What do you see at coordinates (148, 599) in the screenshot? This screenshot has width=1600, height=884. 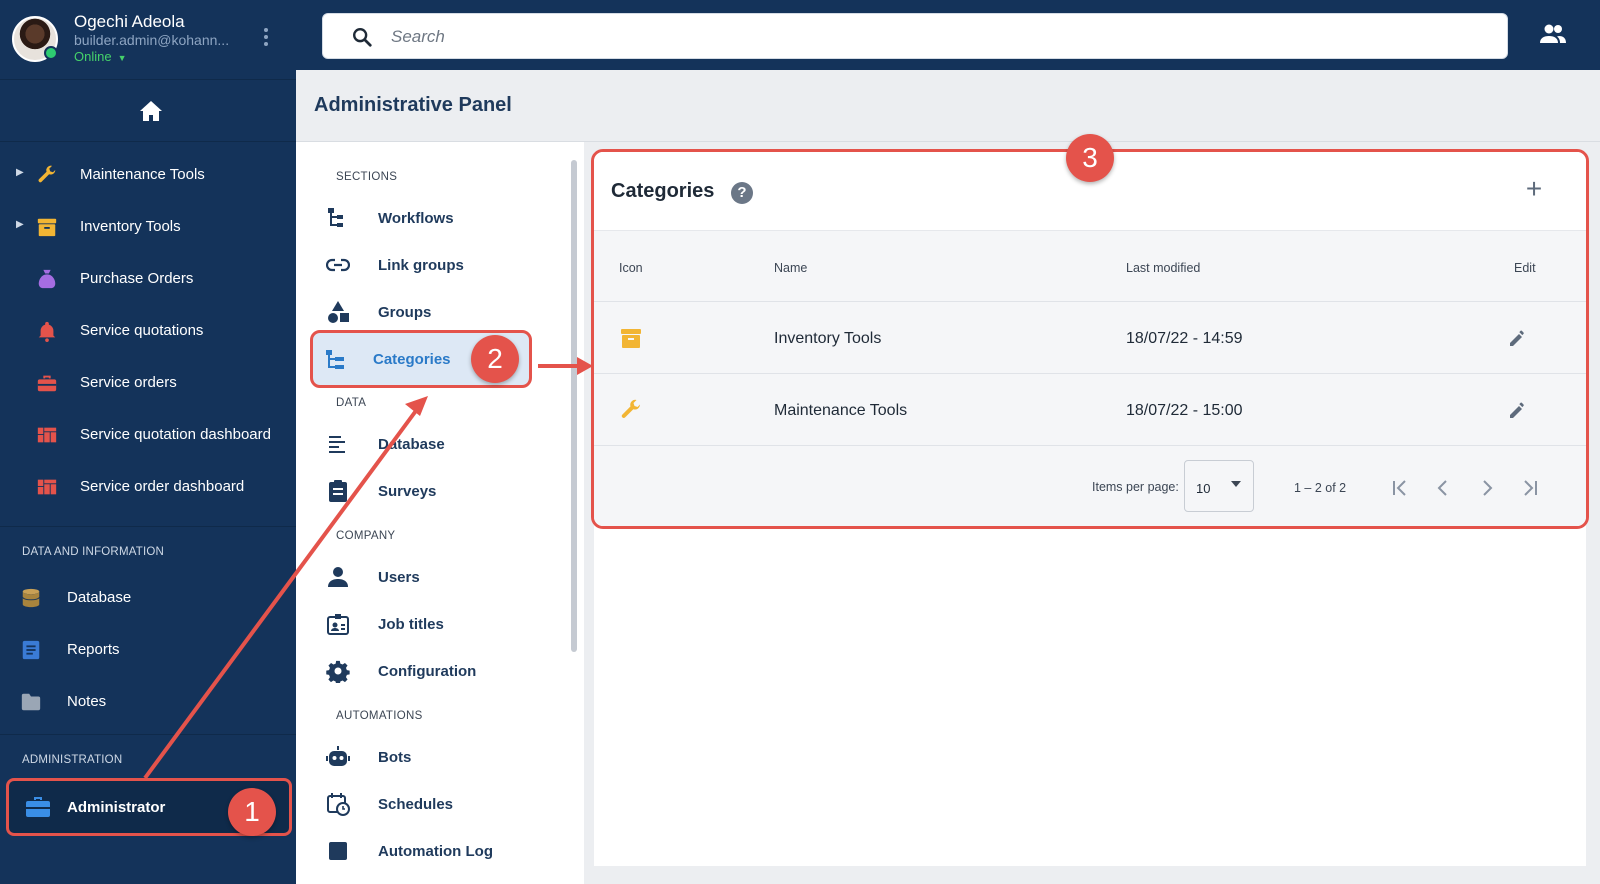 I see `sidebar-item-database: Database` at bounding box center [148, 599].